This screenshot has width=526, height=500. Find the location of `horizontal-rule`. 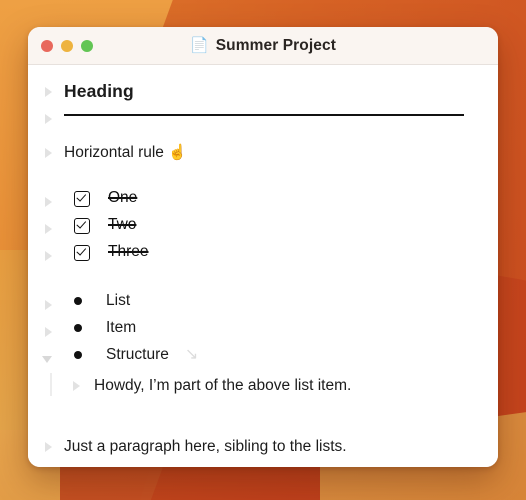

horizontal-rule is located at coordinates (264, 115).